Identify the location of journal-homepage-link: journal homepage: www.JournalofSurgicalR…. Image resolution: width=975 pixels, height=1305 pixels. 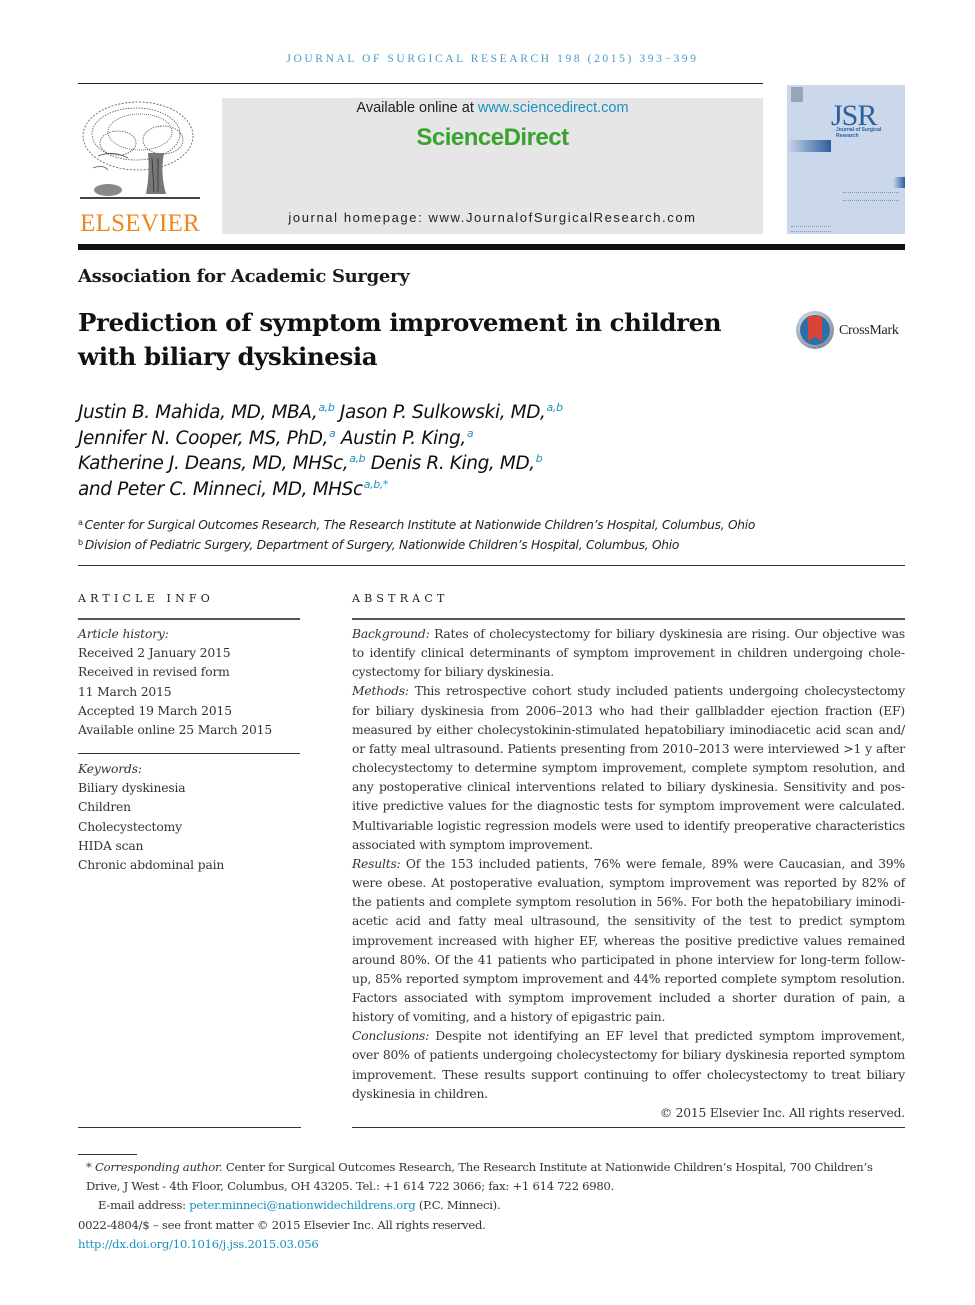
(492, 217).